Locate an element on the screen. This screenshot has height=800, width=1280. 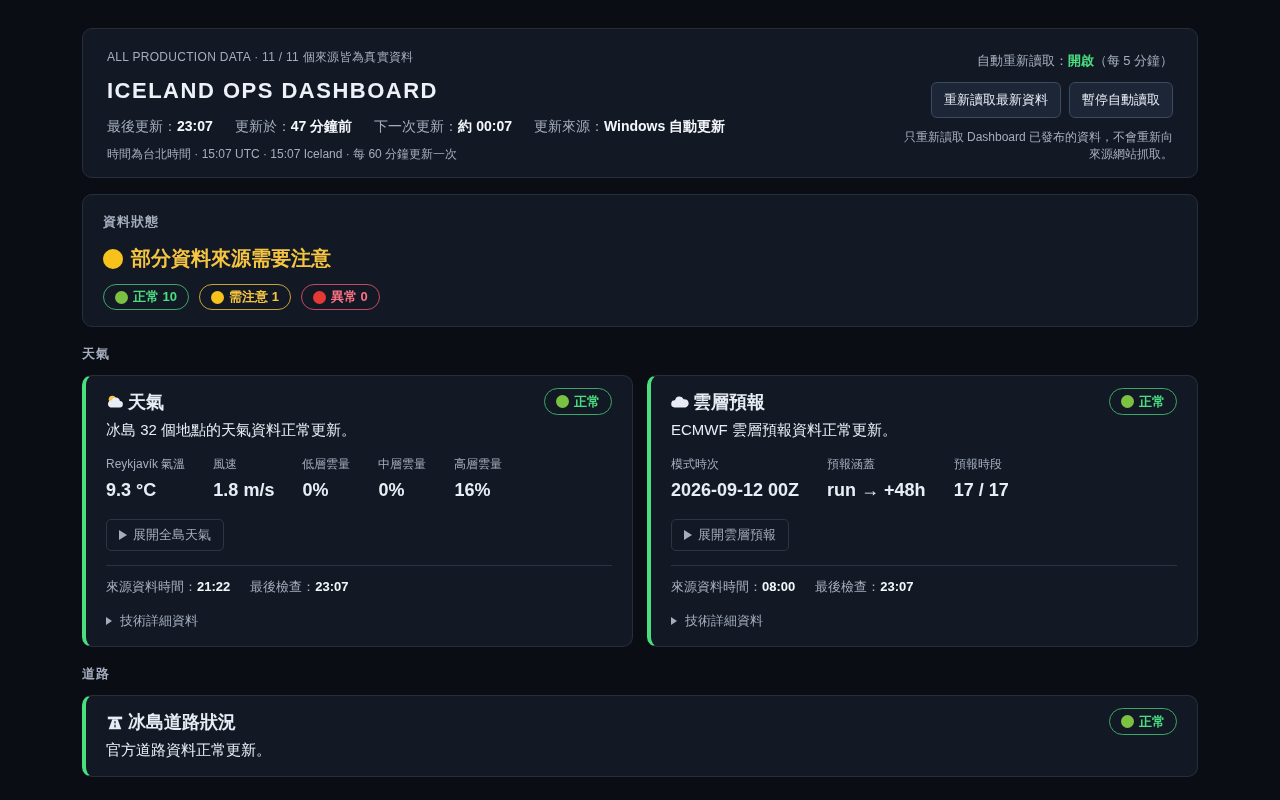
card-description: 官方道路資料正常更新。 is located at coordinates (189, 750).